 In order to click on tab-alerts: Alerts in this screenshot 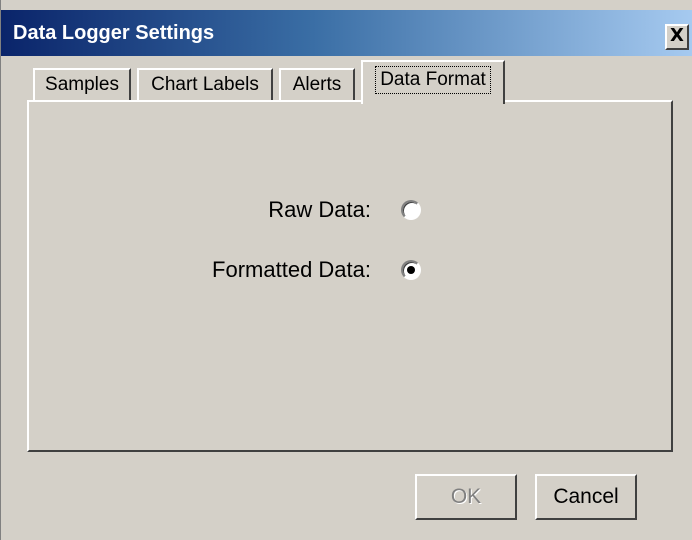, I will do `click(317, 85)`.